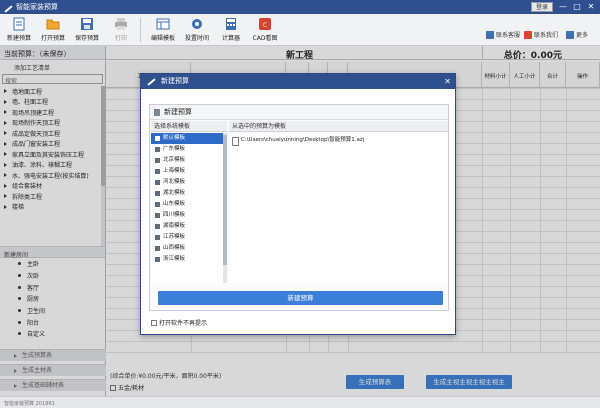  Describe the element at coordinates (188, 204) in the screenshot. I see `template-item: 山东模板` at that location.